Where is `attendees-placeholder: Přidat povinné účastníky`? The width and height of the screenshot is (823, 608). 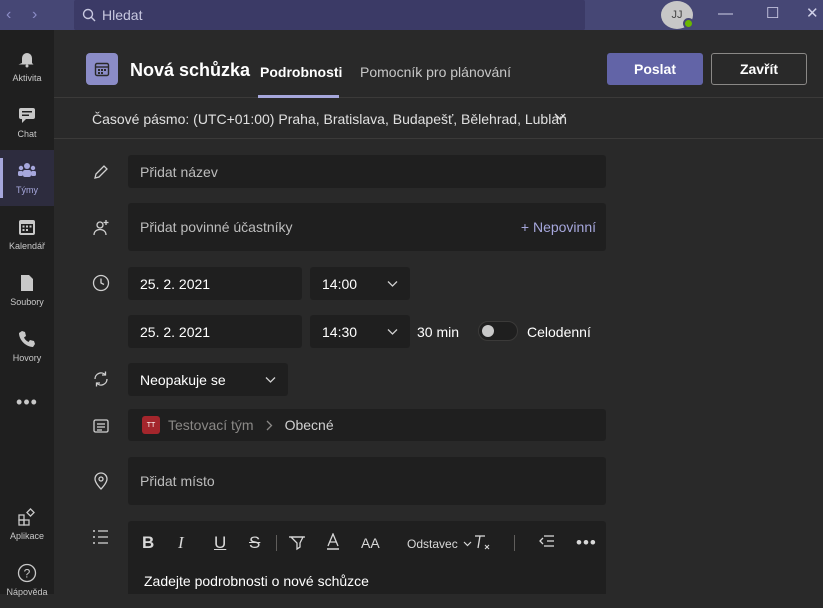
attendees-placeholder: Přidat povinné účastníky is located at coordinates (216, 227).